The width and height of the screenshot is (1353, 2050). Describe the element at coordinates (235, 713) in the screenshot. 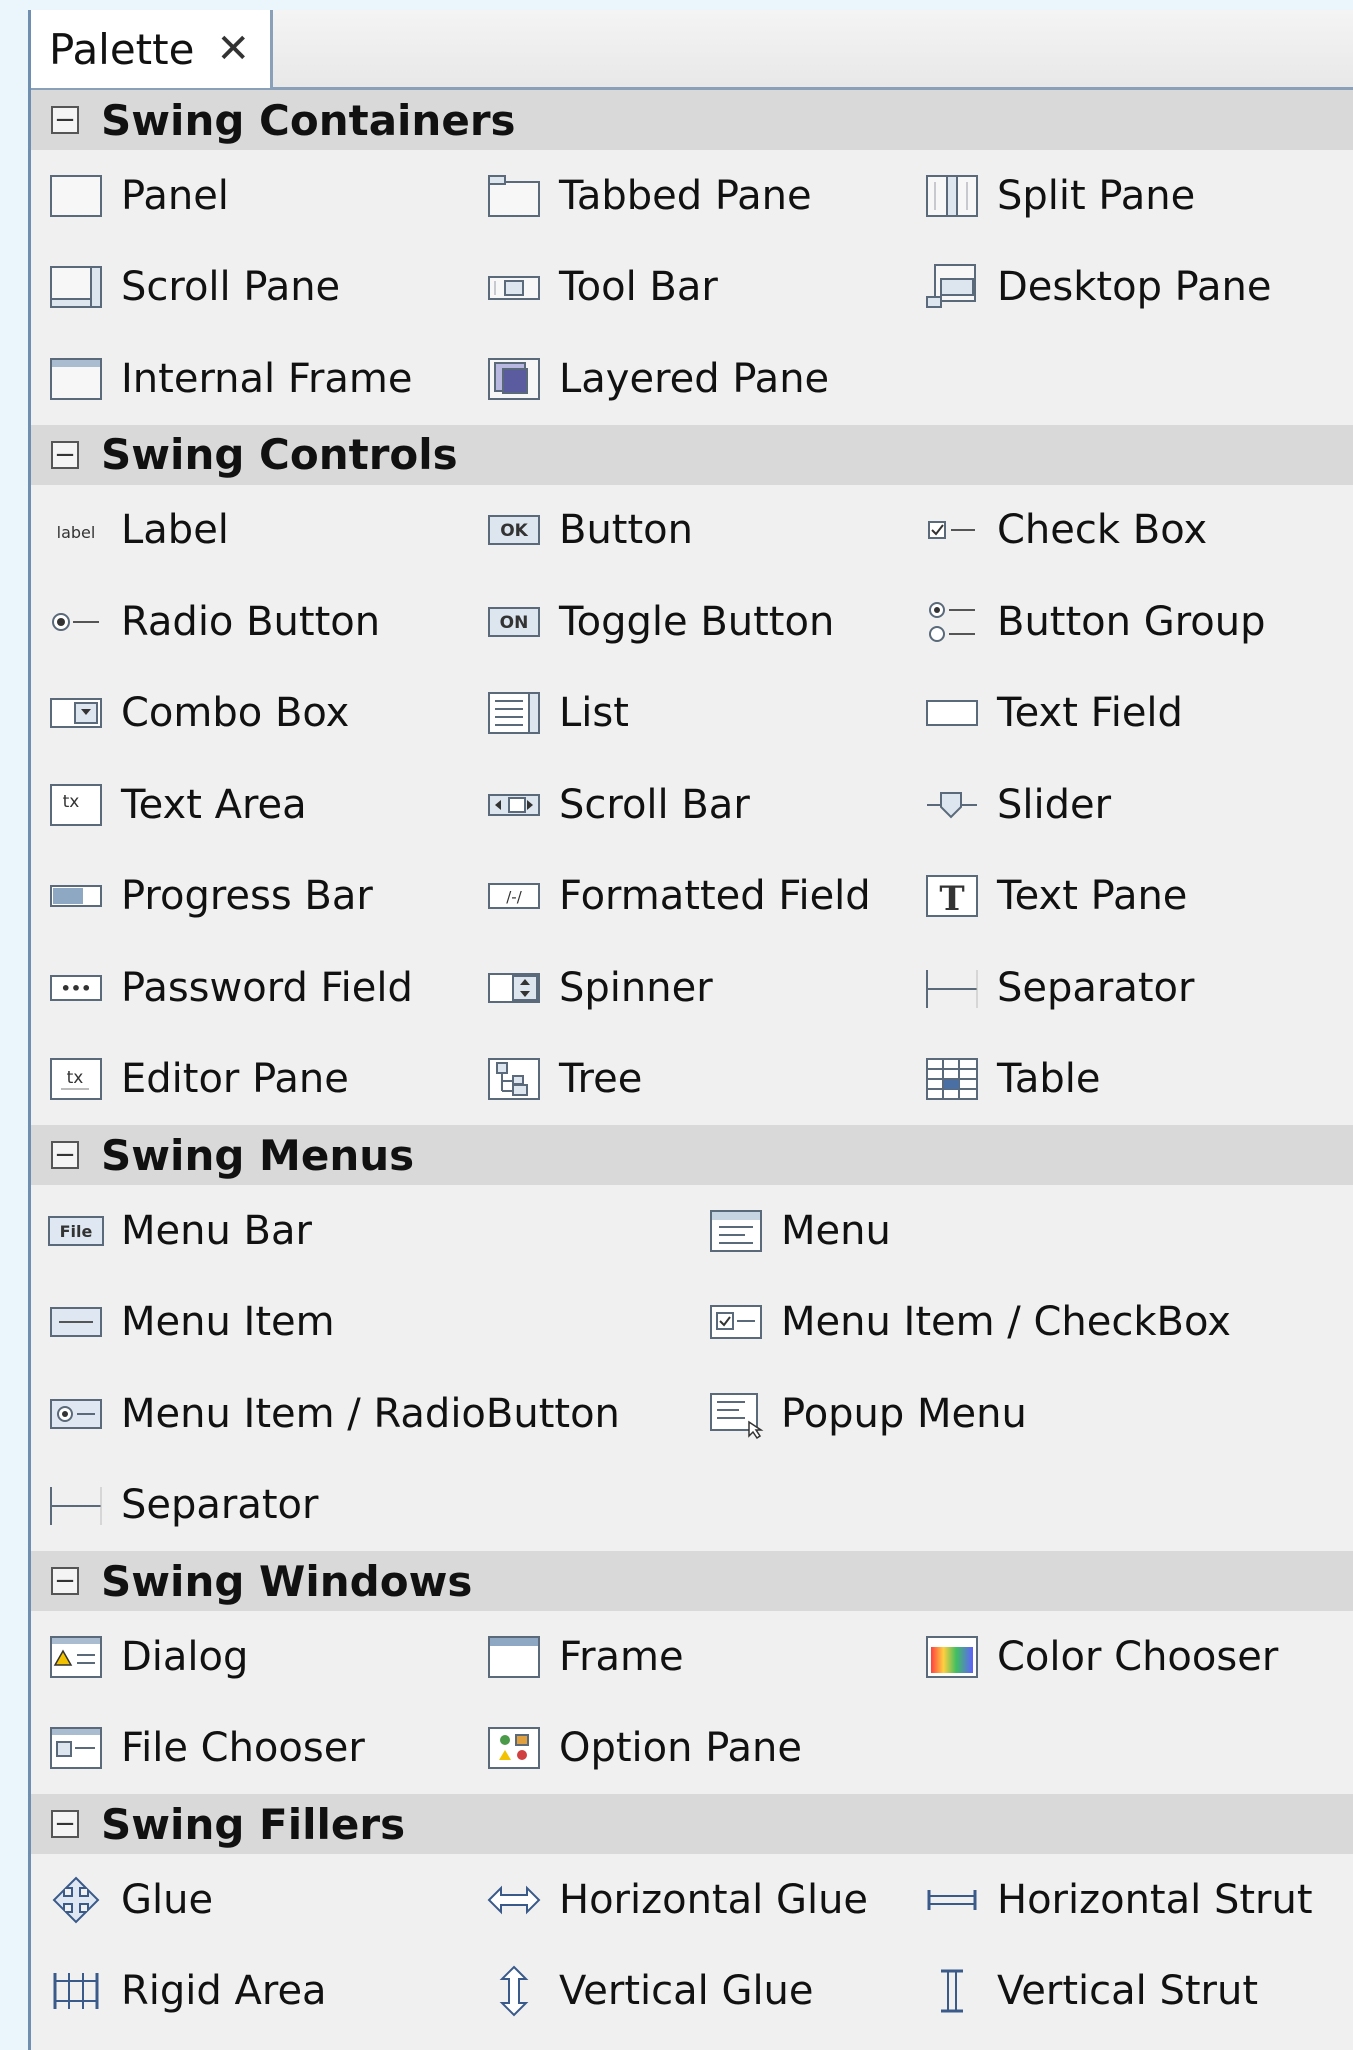

I see `item-label: Combo Box` at that location.